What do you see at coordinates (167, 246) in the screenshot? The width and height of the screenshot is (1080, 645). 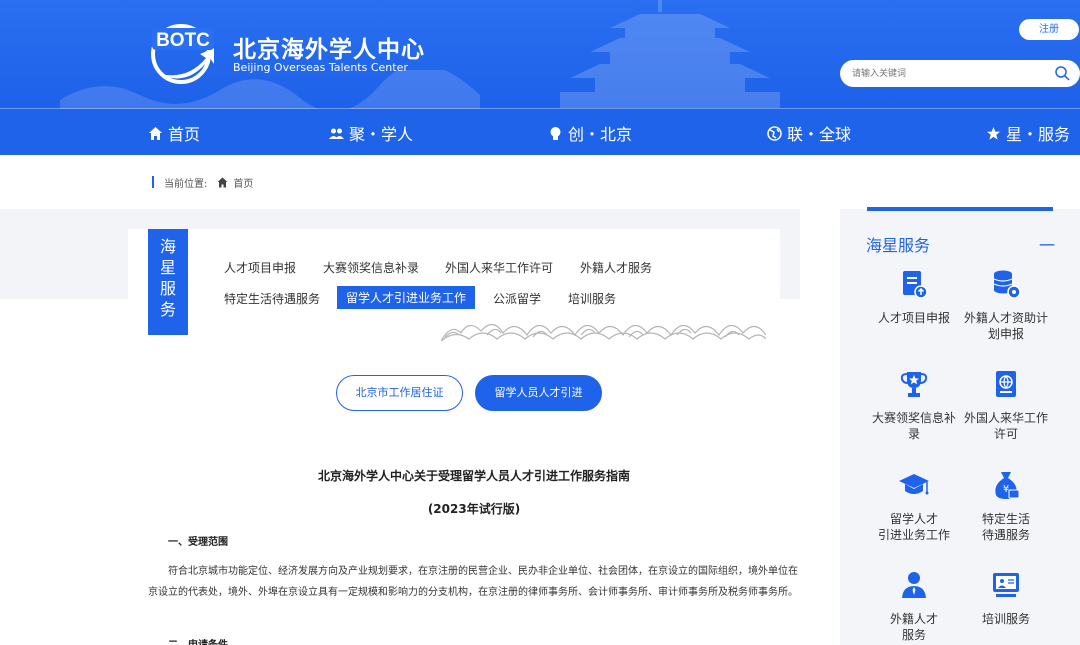 I see `category-tab-char: 海` at bounding box center [167, 246].